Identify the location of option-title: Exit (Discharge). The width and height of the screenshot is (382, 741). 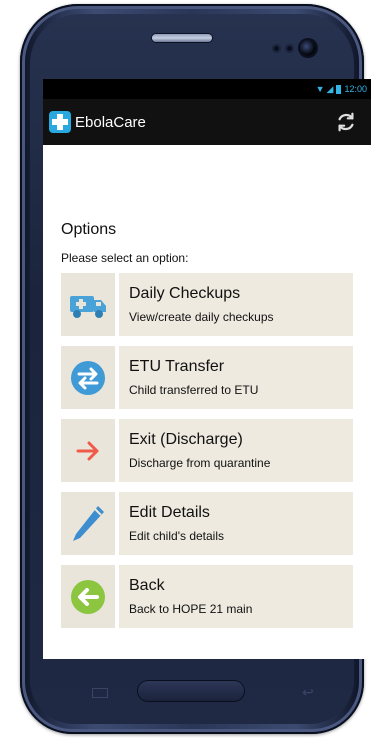
(186, 439).